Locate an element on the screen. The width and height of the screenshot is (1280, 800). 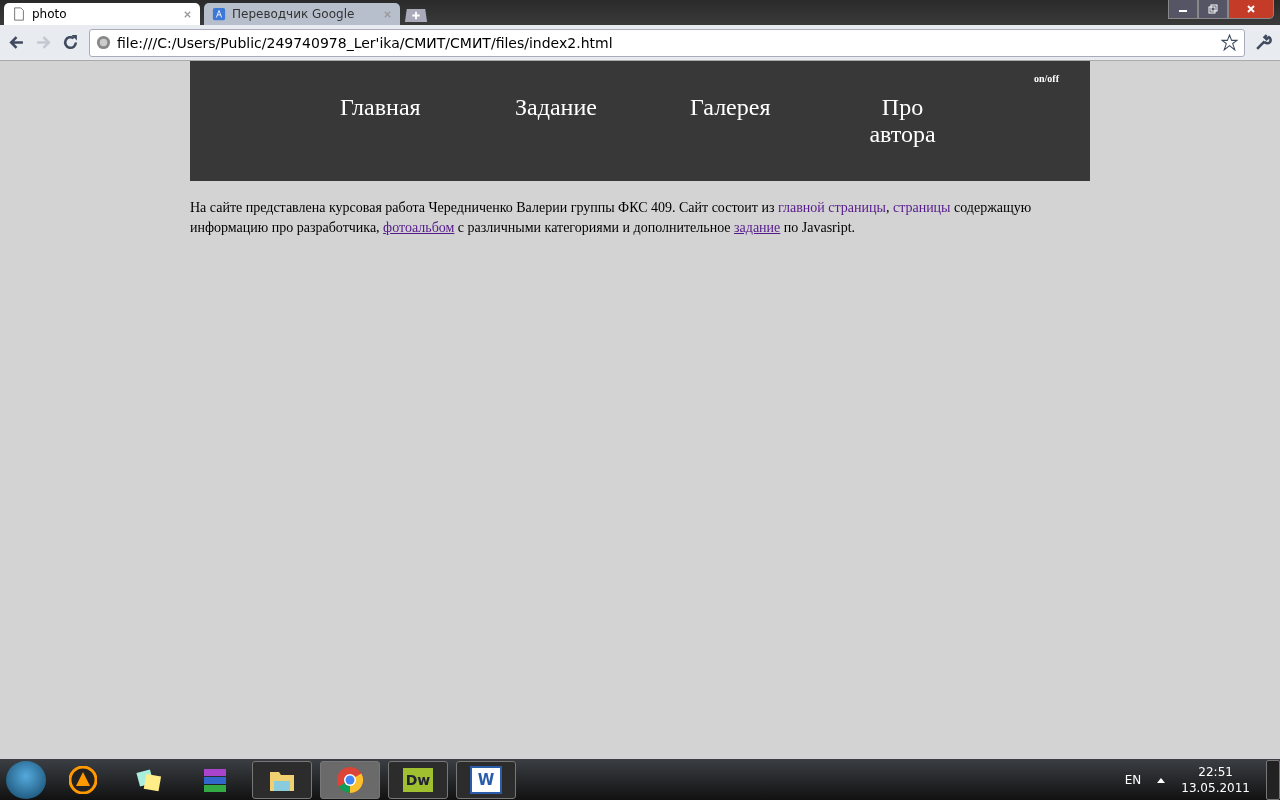
nav-link: Про автора is located at coordinates (902, 121).